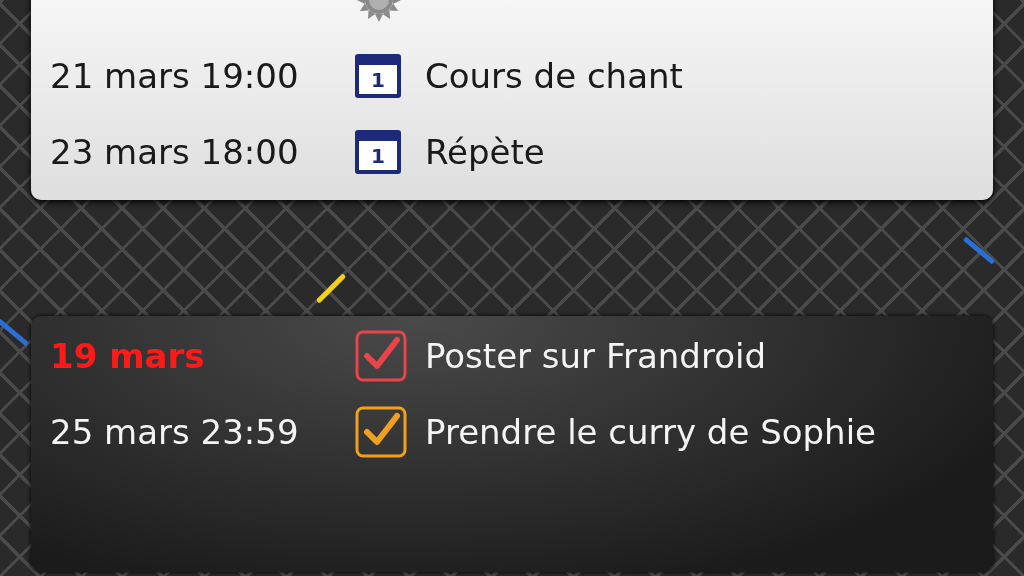 The height and width of the screenshot is (576, 1024). I want to click on event-title: Répète, so click(485, 152).